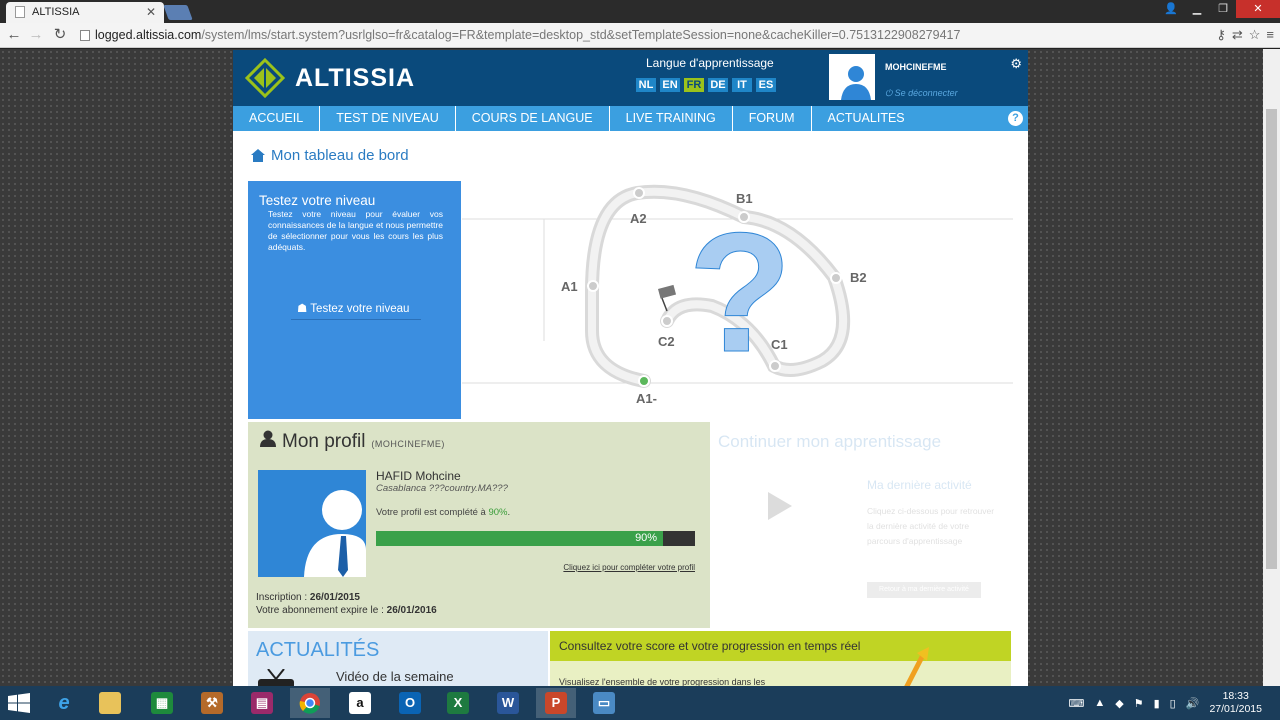 The image size is (1280, 720). What do you see at coordinates (310, 703) in the screenshot?
I see `taskbar-chrome` at bounding box center [310, 703].